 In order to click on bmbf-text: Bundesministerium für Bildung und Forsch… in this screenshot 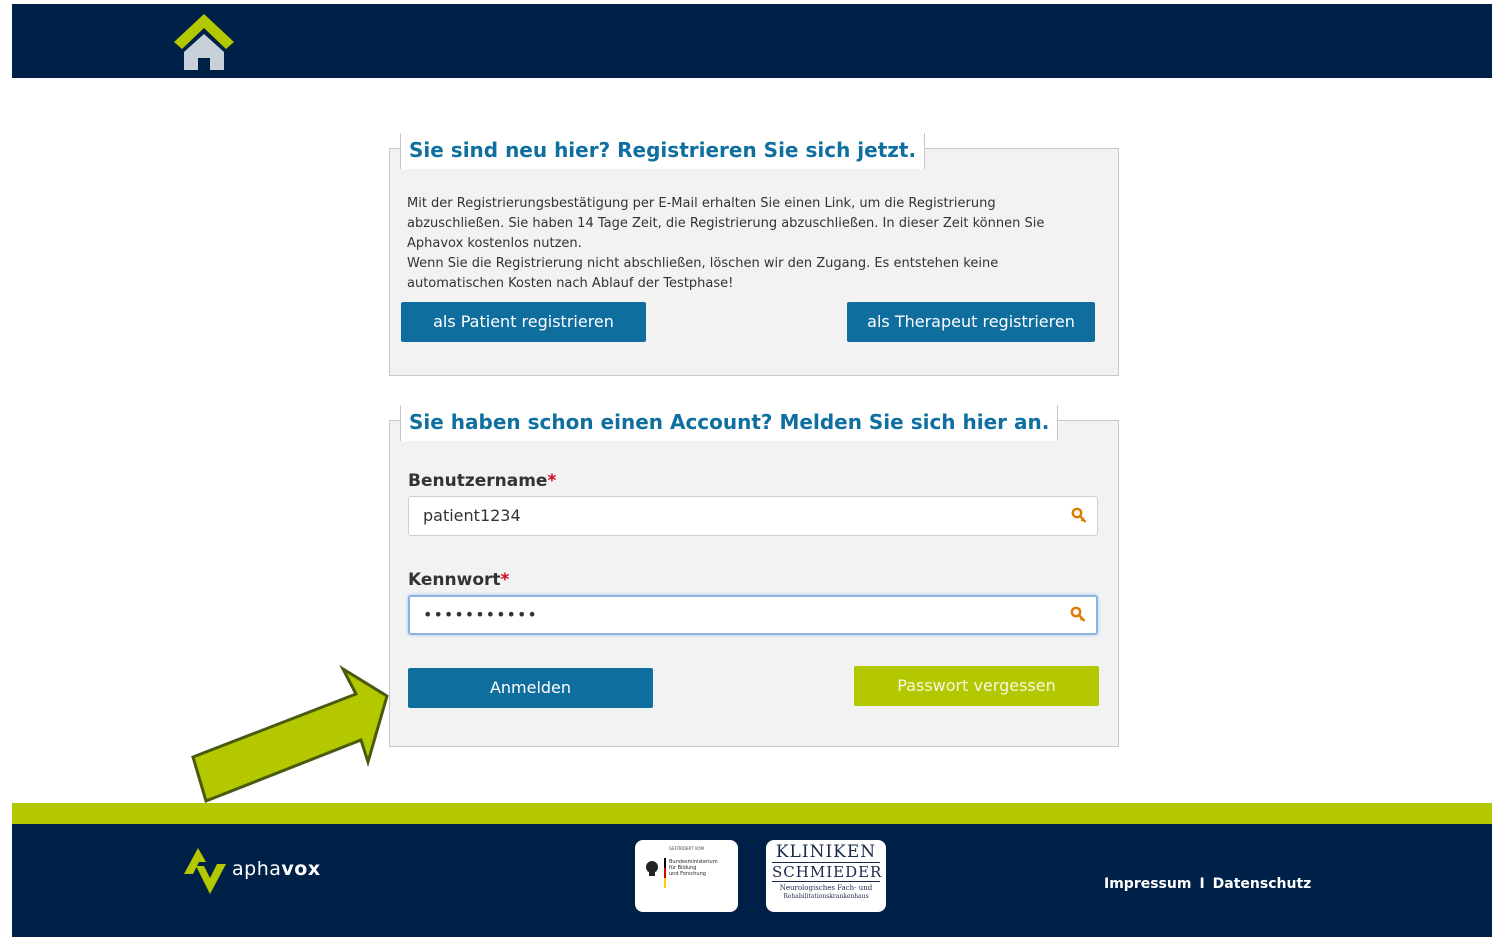, I will do `click(693, 868)`.